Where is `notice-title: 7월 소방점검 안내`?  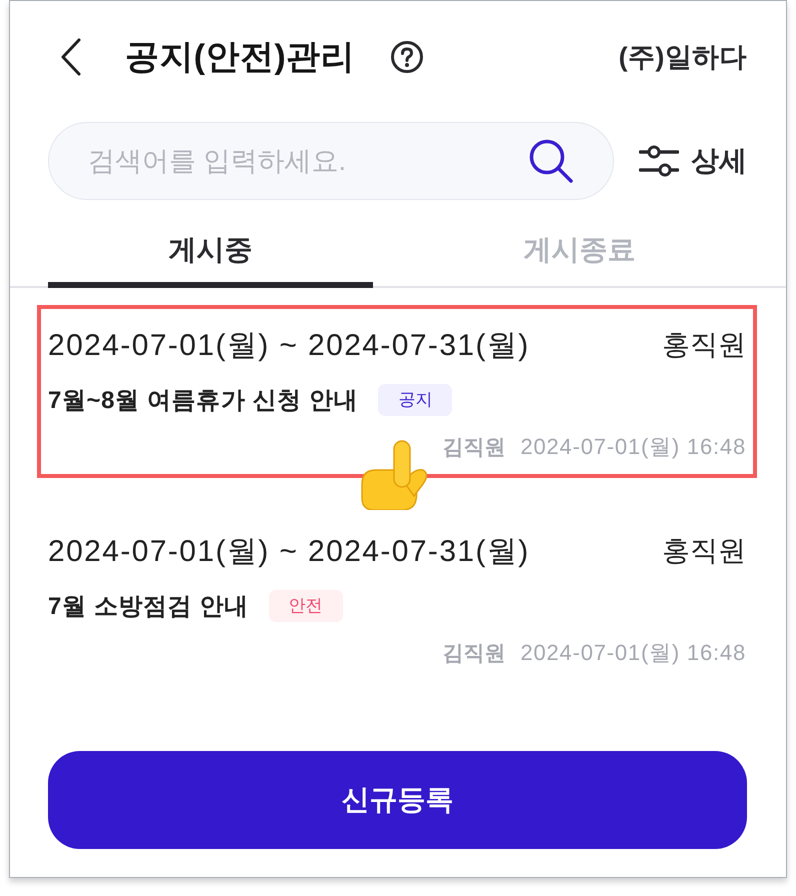 notice-title: 7월 소방점검 안내 is located at coordinates (148, 607).